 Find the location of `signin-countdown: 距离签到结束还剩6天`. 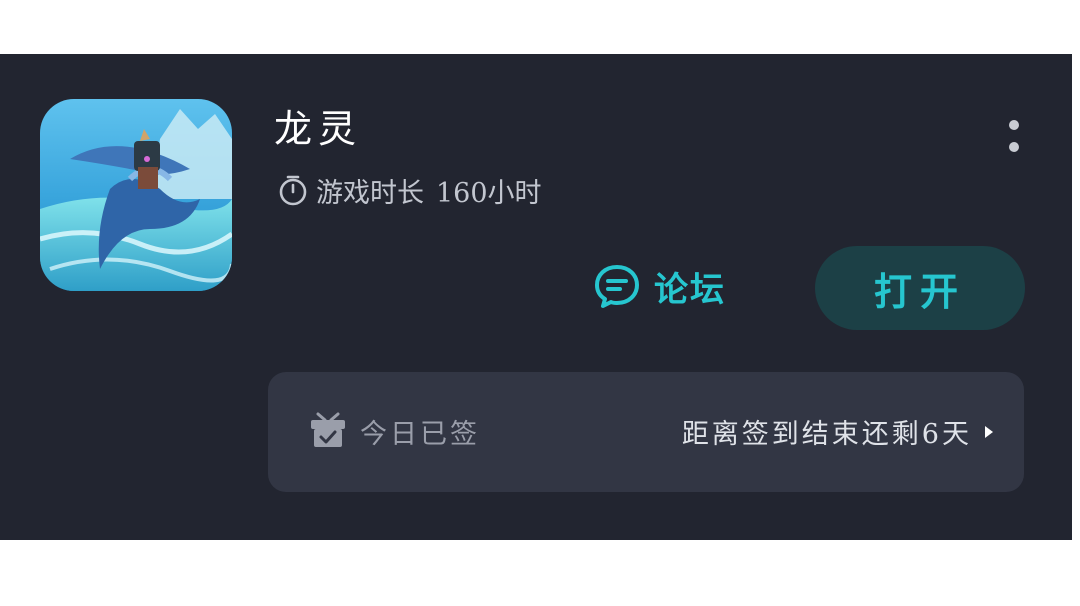

signin-countdown: 距离签到结束还剩6天 is located at coordinates (839, 431).